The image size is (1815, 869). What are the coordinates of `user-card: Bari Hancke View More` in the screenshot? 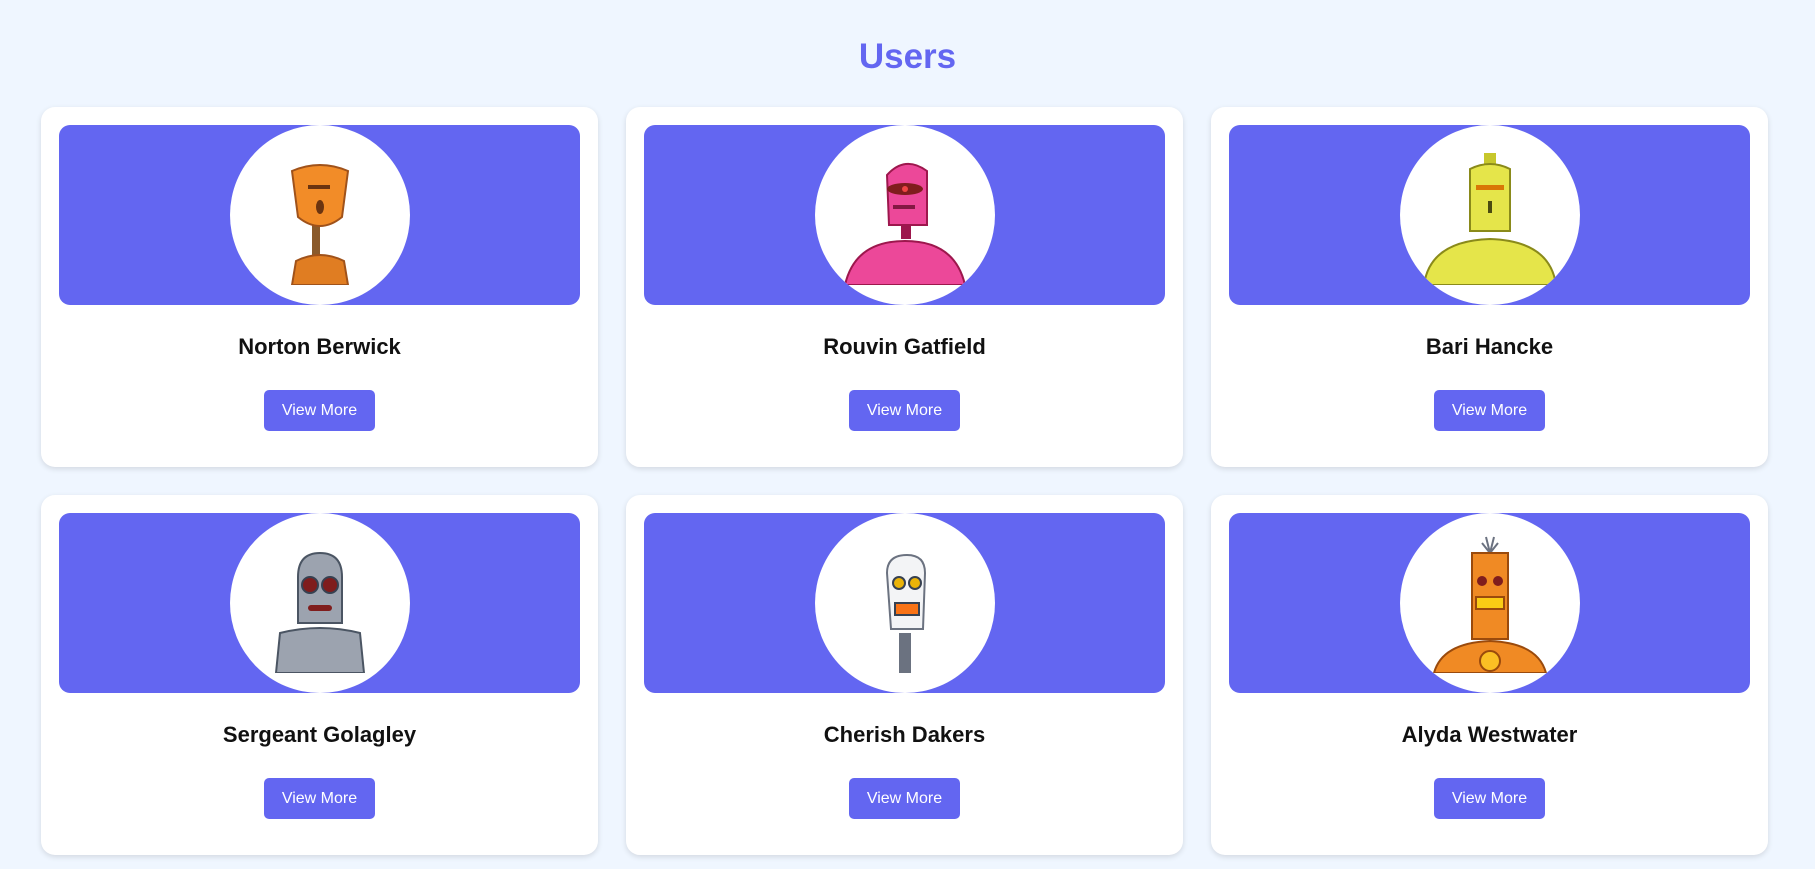 It's located at (1489, 287).